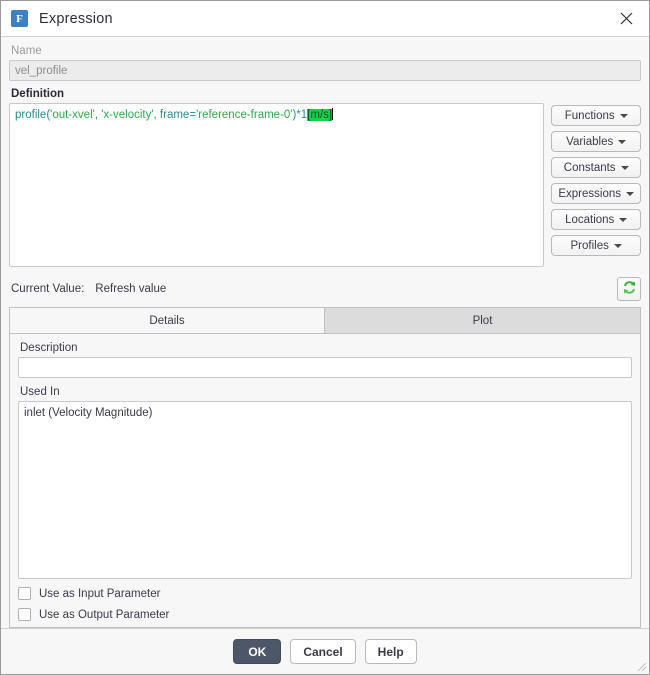 Image resolution: width=650 pixels, height=675 pixels. I want to click on use-as-input-parameter-label: Use as Input Parameter, so click(100, 593).